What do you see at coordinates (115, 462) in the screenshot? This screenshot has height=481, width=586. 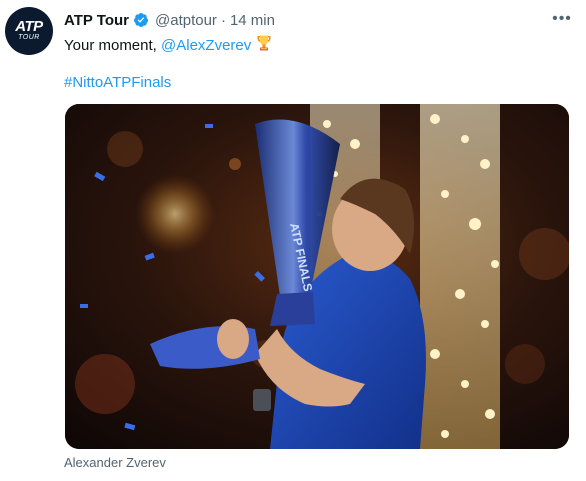 I see `media-caption: Alexander Zverev` at bounding box center [115, 462].